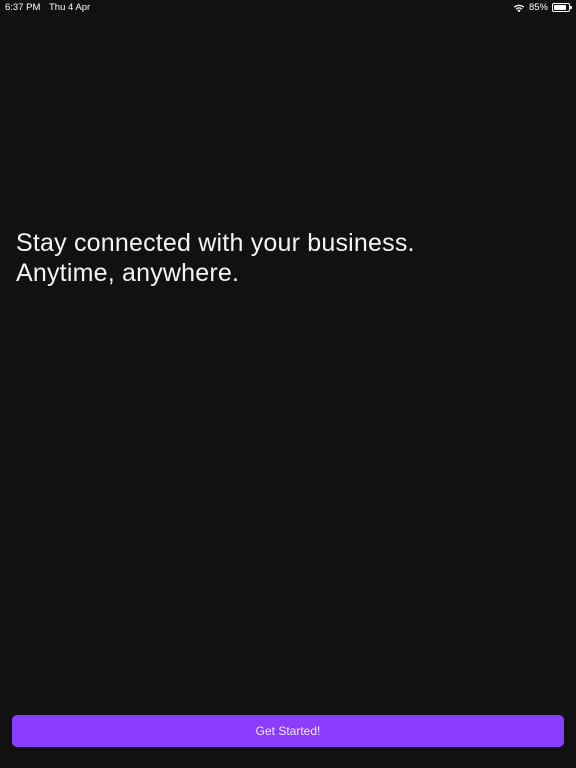  I want to click on status-indicators: 85%, so click(542, 7).